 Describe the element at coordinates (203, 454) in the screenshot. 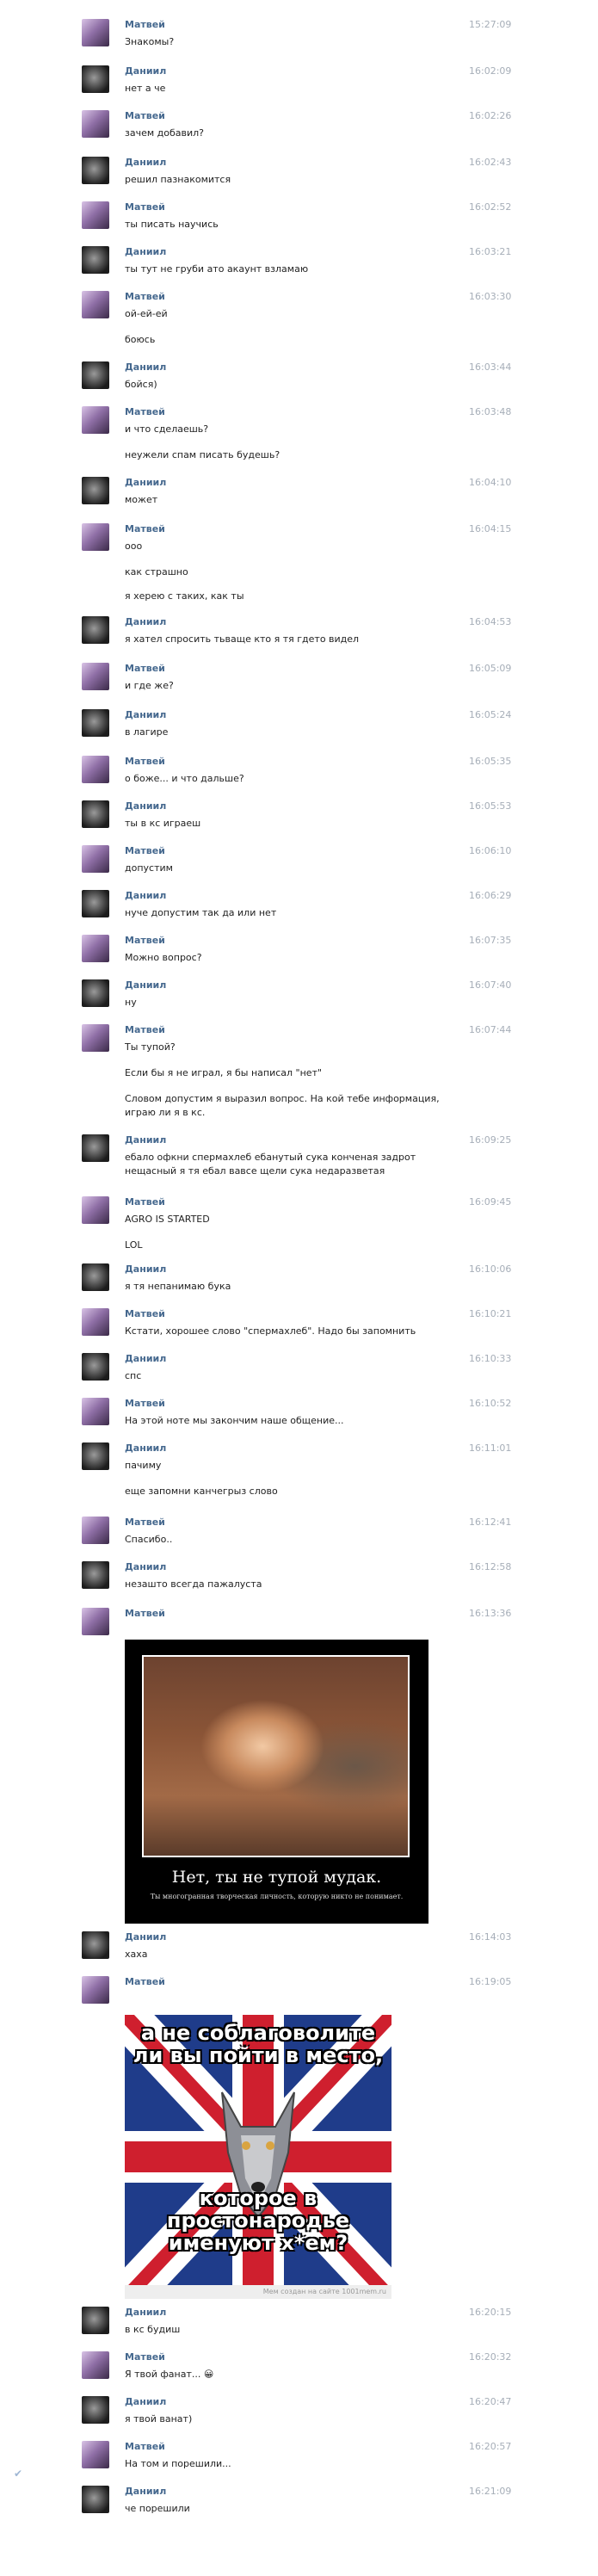

I see `message-text: неужели спам писать будешь?` at that location.